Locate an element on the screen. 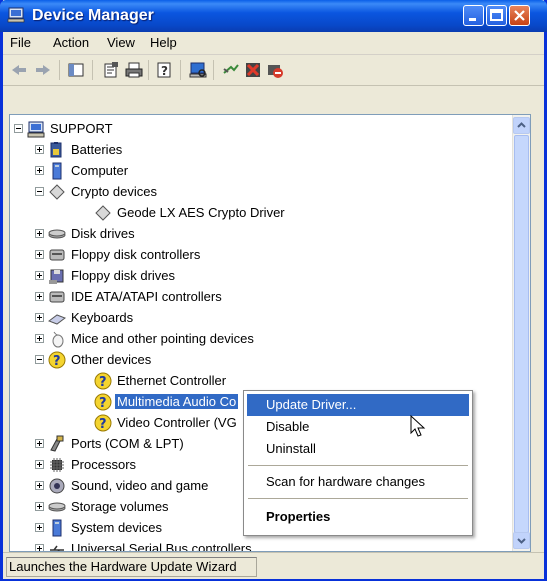 The height and width of the screenshot is (581, 547). menu-view: View is located at coordinates (121, 42).